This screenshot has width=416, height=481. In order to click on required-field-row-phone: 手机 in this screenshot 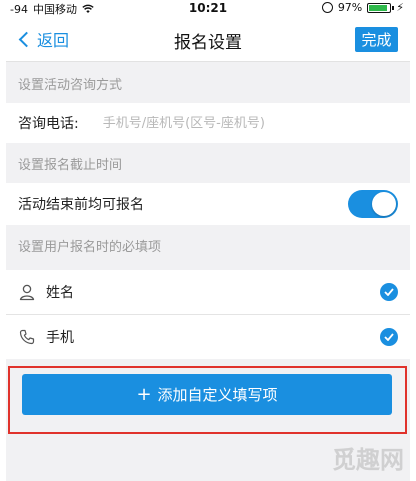, I will do `click(208, 337)`.